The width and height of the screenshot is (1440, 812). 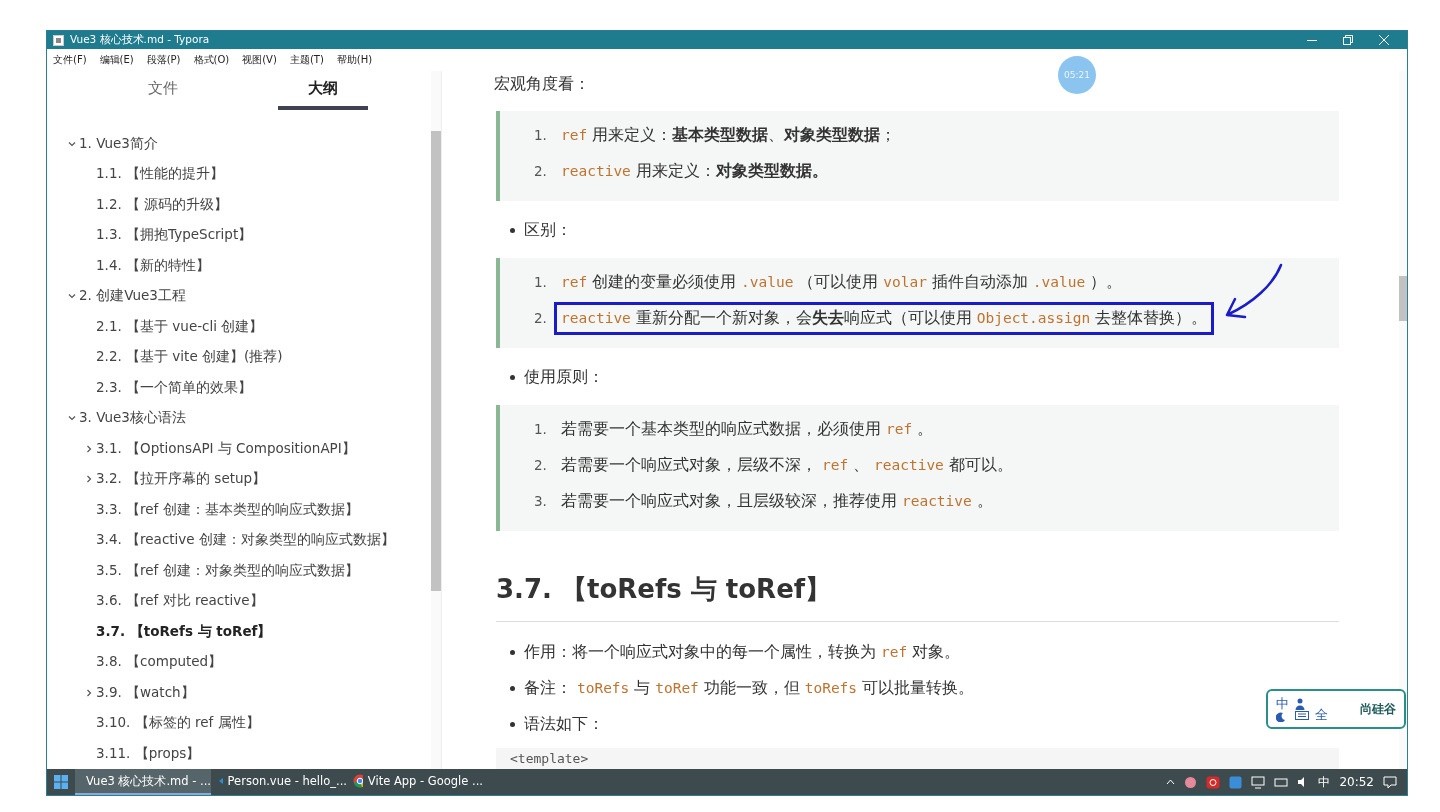 What do you see at coordinates (742, 652) in the screenshot?
I see `bullet-text: 作用：将一个响应式对象中的每一个属性，转换为 ref 对象。` at bounding box center [742, 652].